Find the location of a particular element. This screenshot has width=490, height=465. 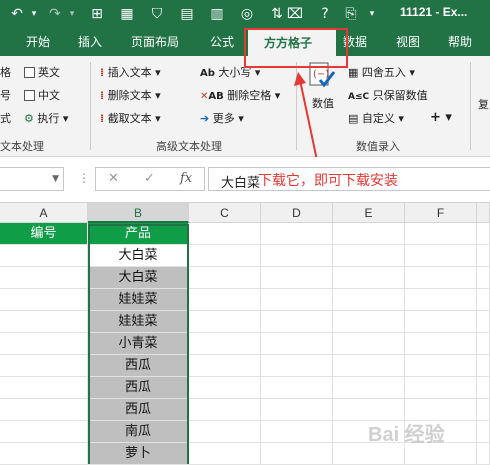

tab-formulas: 公式 is located at coordinates (222, 41).